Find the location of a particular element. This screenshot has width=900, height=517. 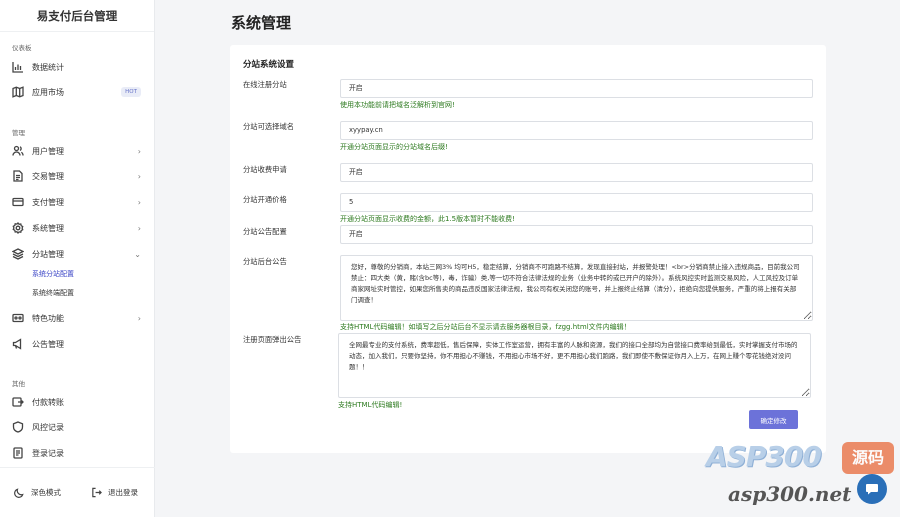

hint-domain: 开通分站页面显示的分站域名后缀! is located at coordinates (394, 147).